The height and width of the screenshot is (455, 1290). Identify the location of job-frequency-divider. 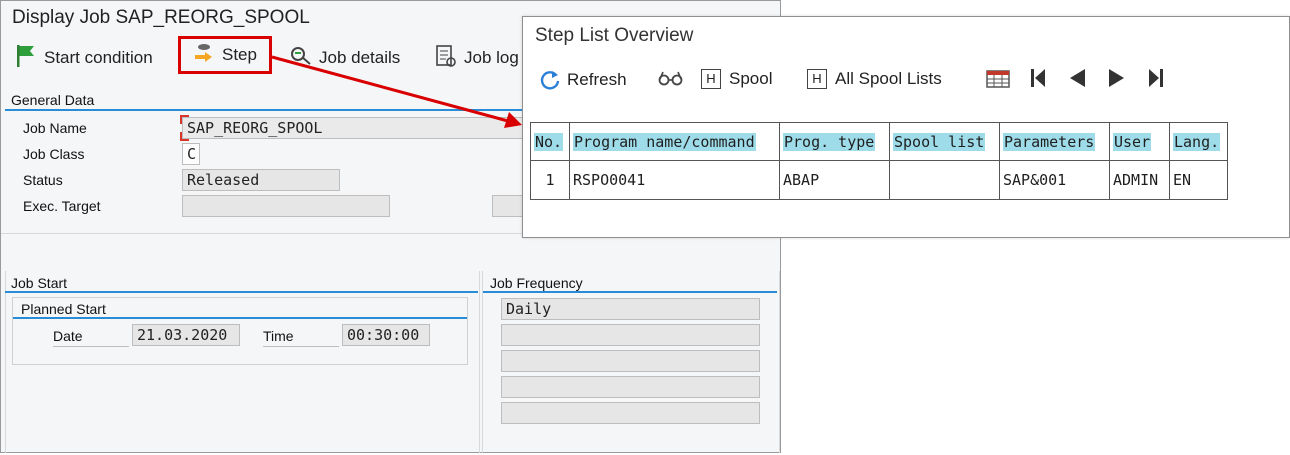
(630, 292).